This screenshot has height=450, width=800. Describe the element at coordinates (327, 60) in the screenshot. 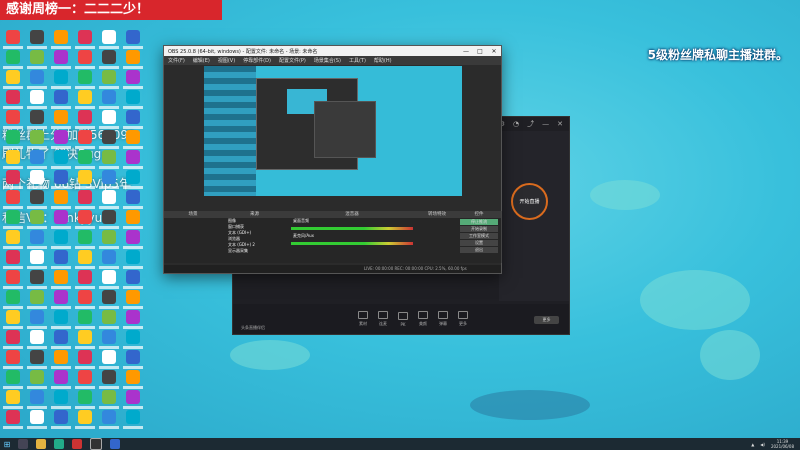

I see `menu-scene-collection: 场景集合(S)` at that location.